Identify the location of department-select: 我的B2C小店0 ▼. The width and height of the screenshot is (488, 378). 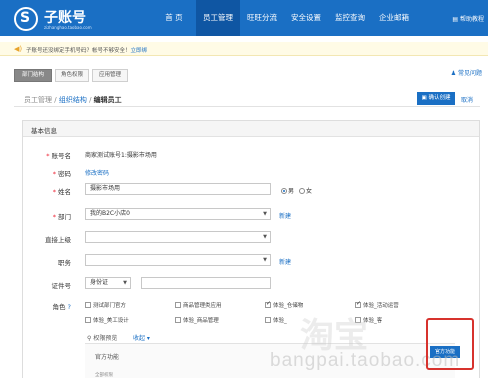
(178, 214).